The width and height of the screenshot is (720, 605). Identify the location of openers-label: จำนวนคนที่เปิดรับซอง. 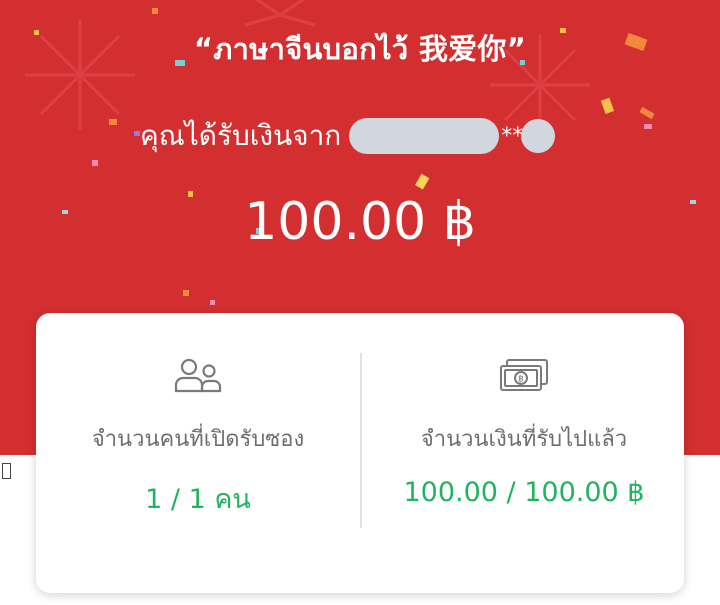
(198, 439).